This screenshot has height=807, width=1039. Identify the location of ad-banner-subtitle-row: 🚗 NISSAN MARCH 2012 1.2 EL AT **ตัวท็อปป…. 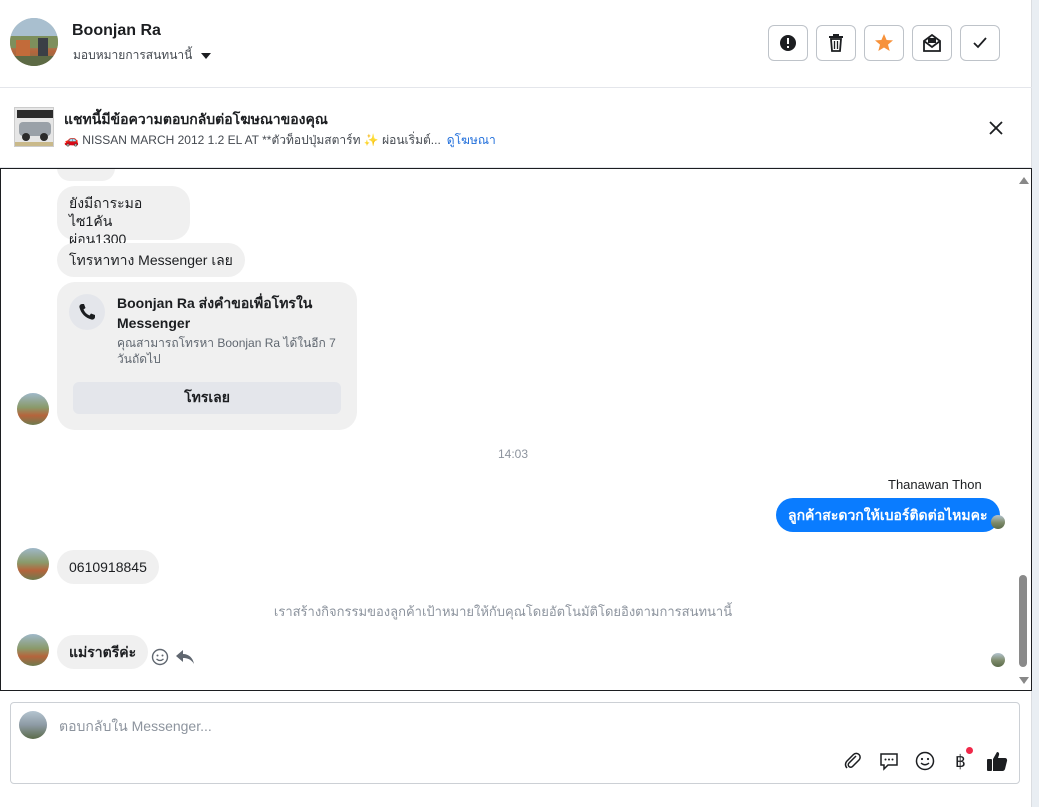
(280, 140).